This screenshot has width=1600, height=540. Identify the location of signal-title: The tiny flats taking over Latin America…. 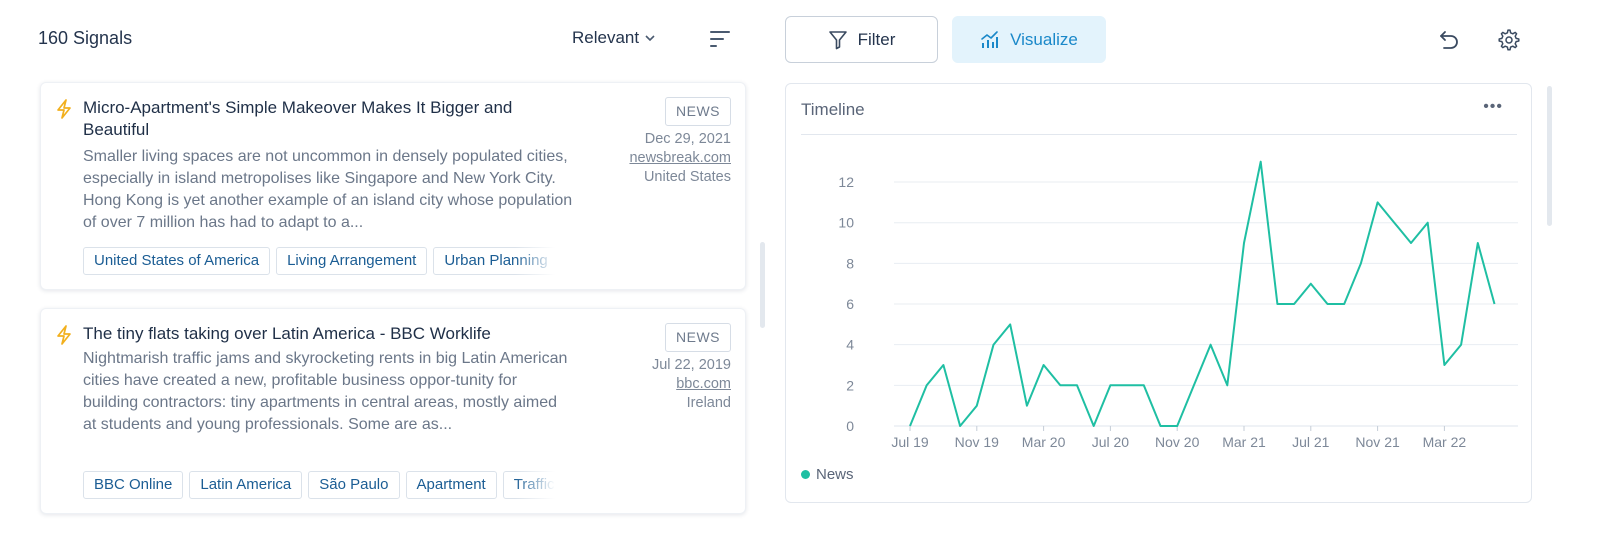
(318, 334).